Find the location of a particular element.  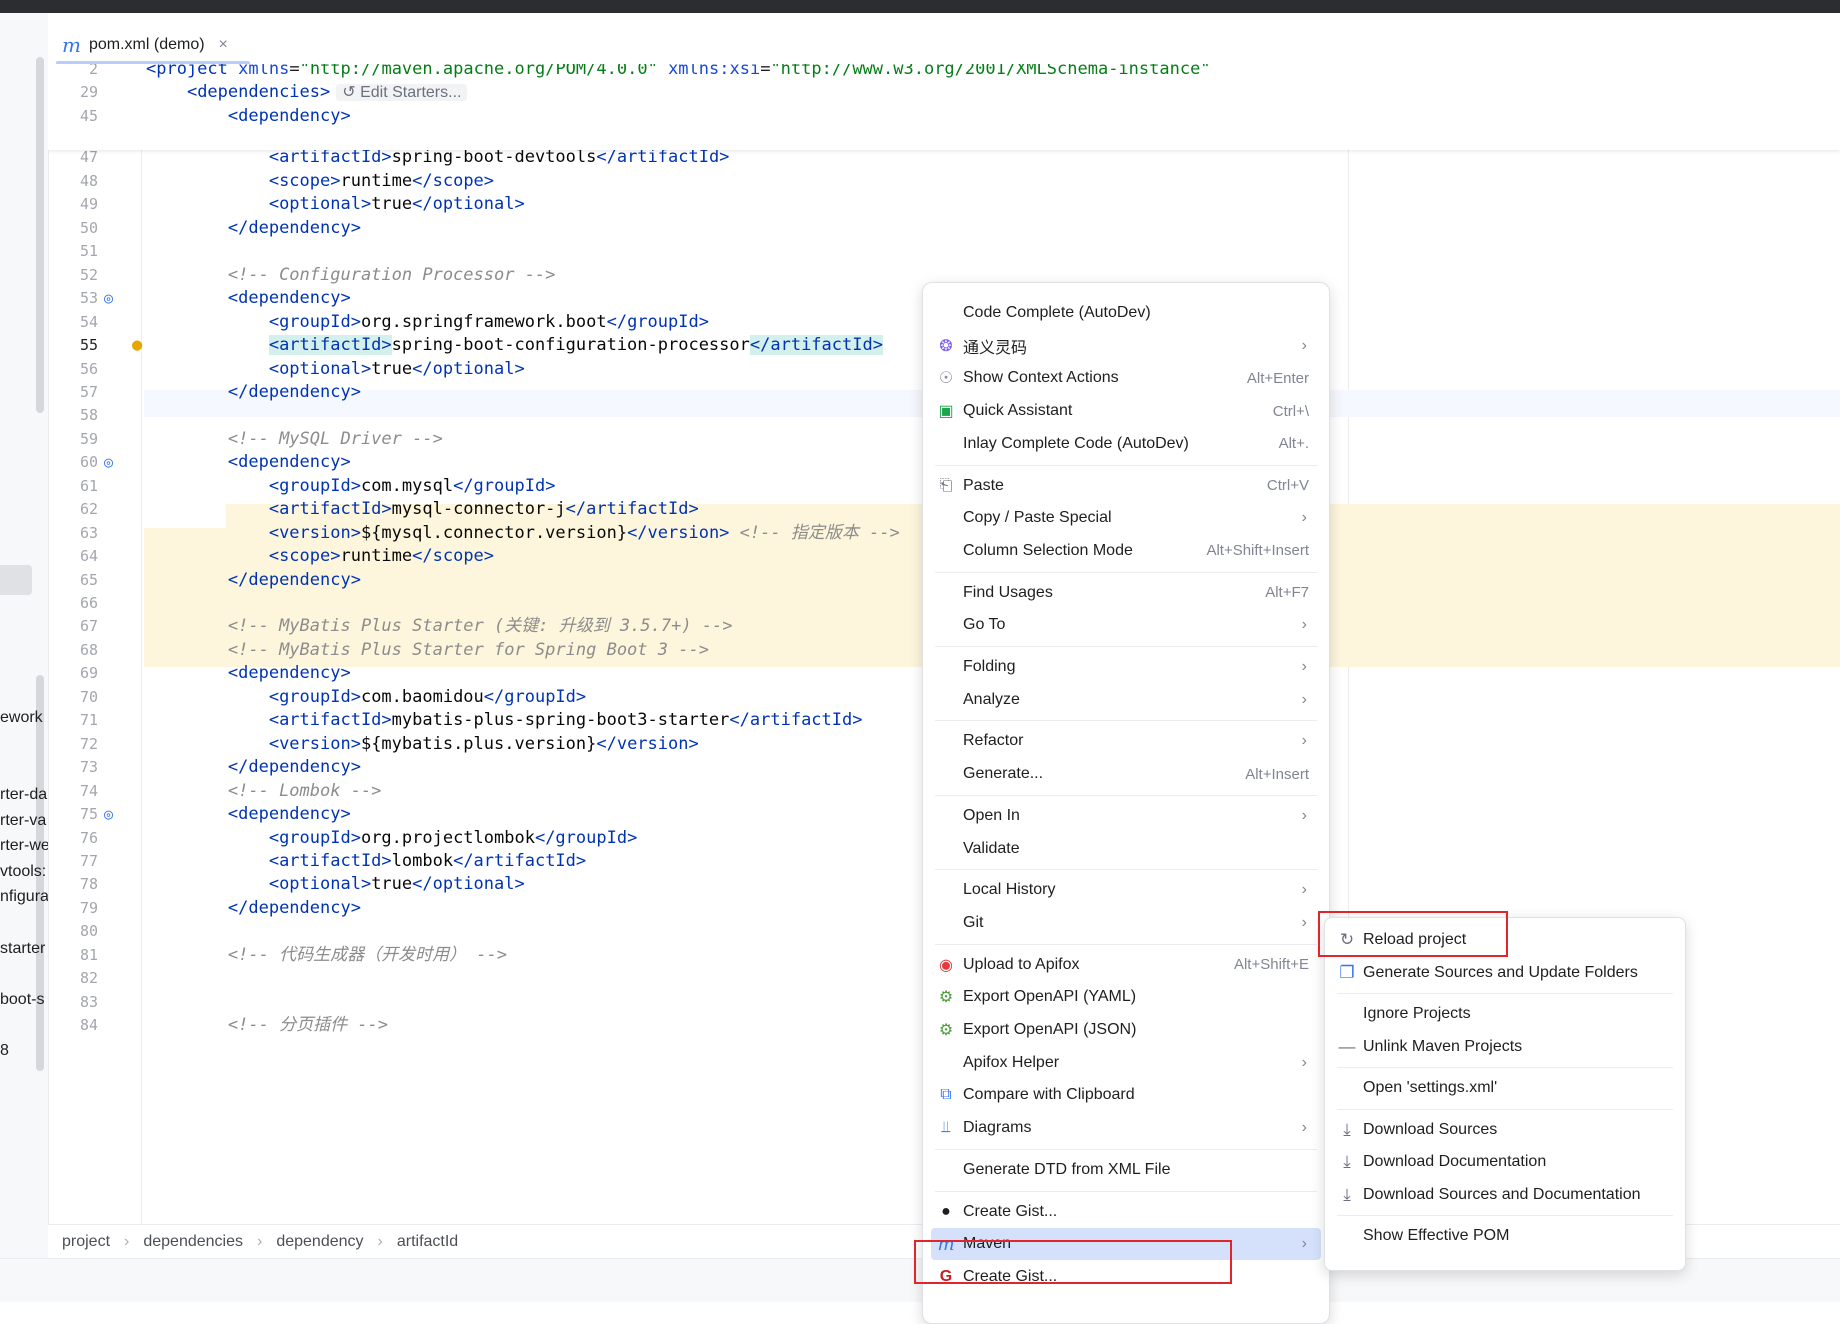

menu-item-go-to: Go To › is located at coordinates (1126, 625).